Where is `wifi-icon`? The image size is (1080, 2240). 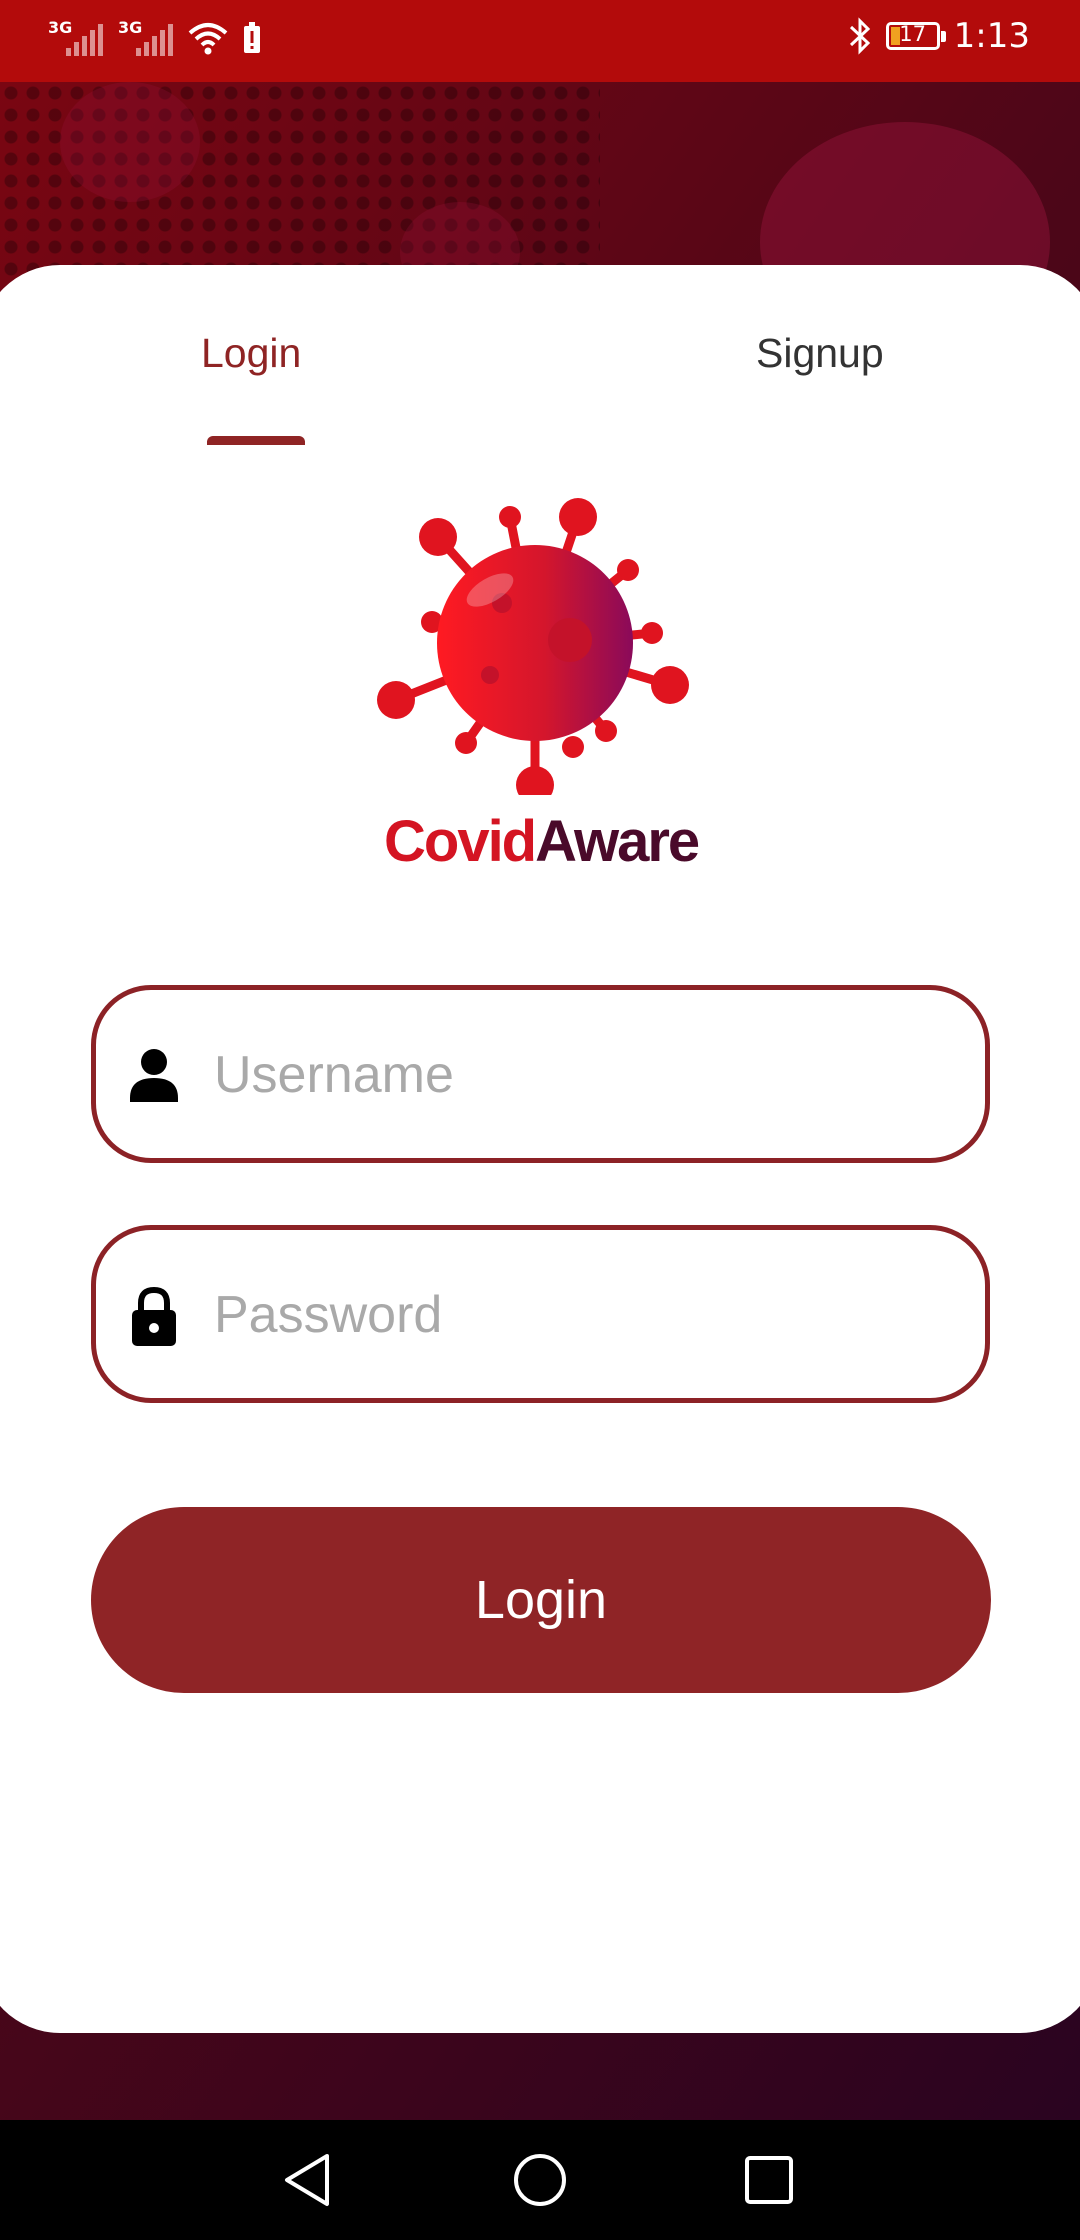 wifi-icon is located at coordinates (208, 39).